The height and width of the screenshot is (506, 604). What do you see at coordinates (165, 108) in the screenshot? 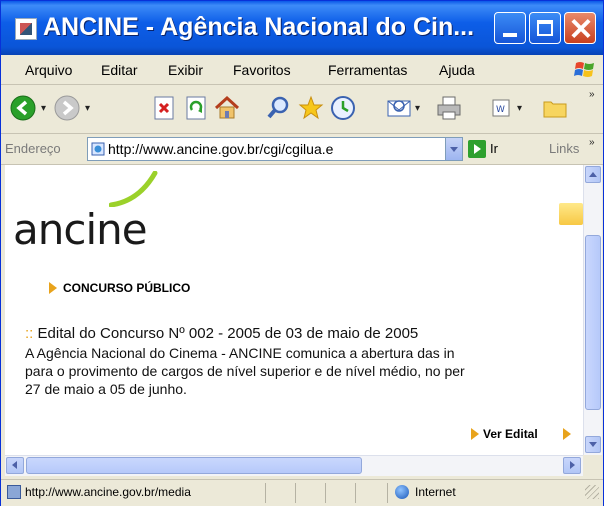
I see `stop-icon` at bounding box center [165, 108].